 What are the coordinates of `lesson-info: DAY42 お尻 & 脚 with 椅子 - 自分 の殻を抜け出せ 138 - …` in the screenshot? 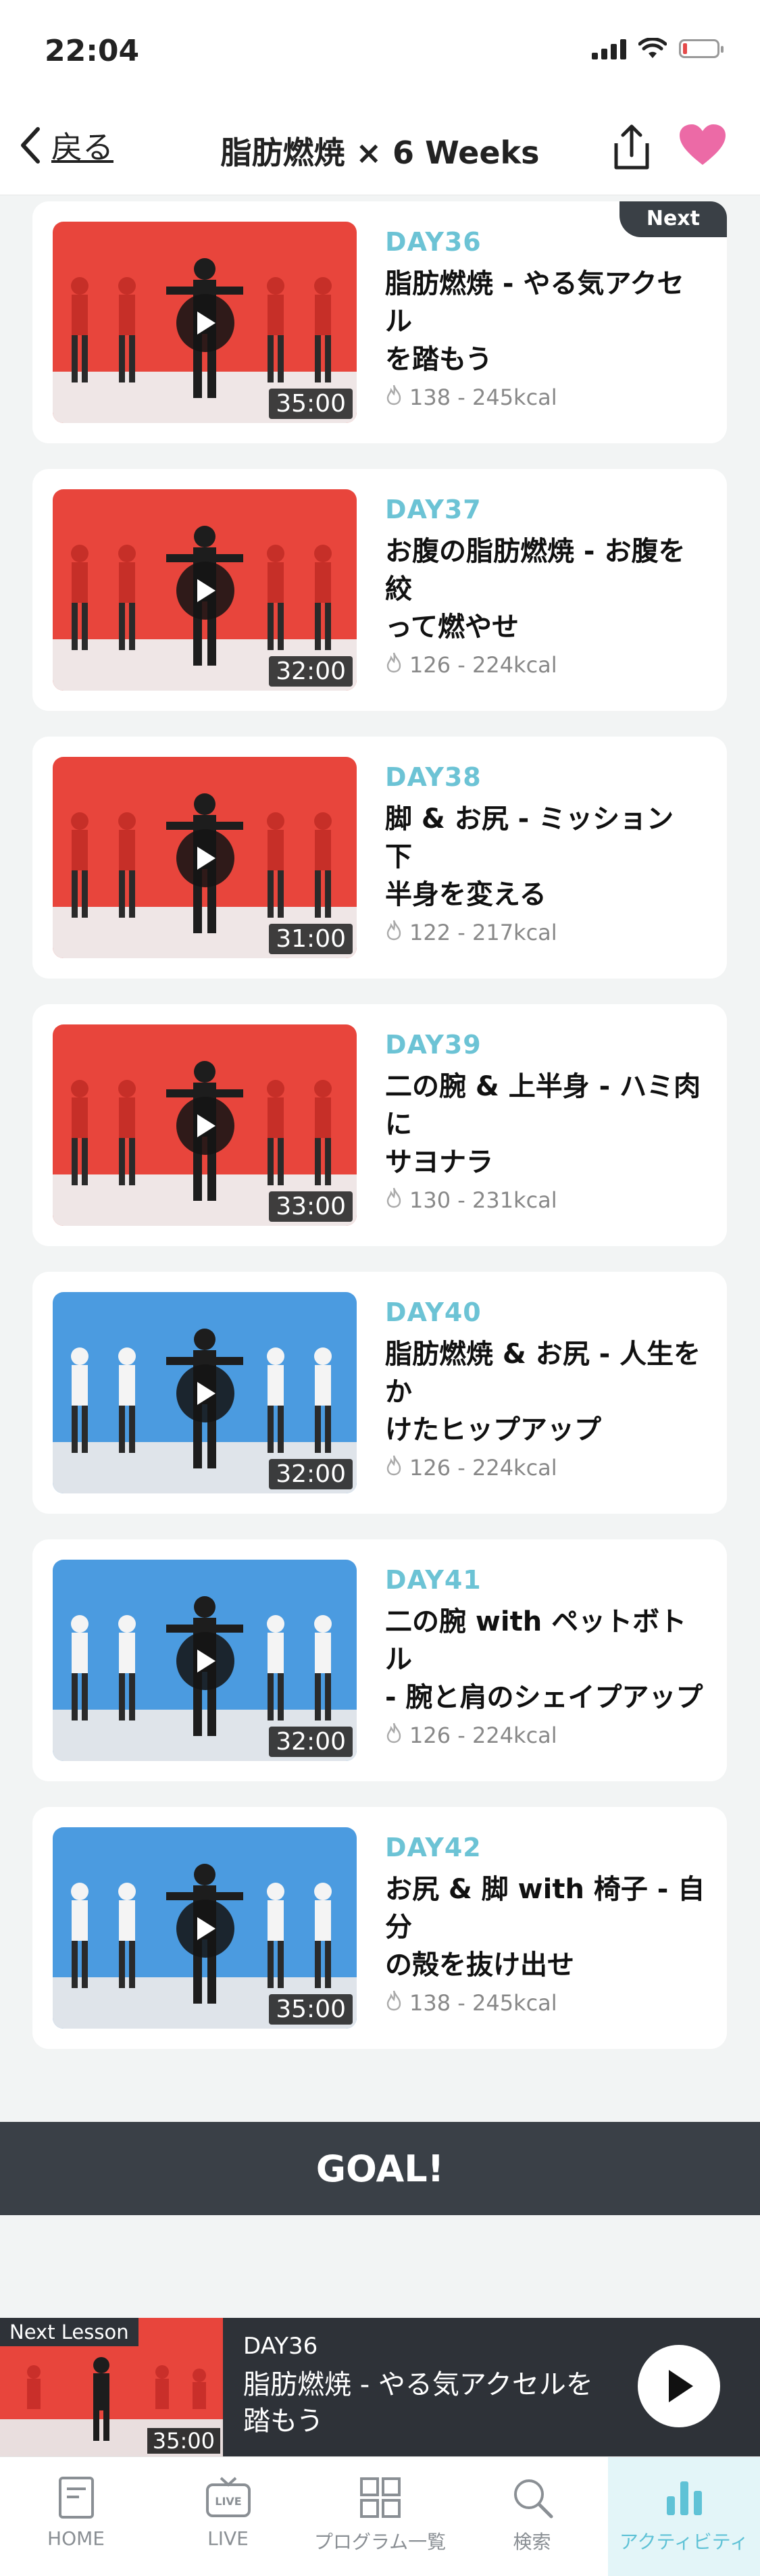 It's located at (547, 1922).